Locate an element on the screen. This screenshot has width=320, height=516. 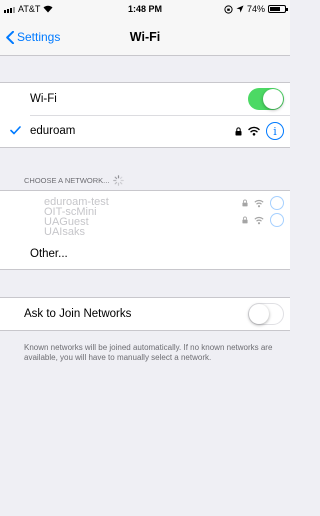
navigation-bar: Settings Wi-Fi is located at coordinates (145, 38).